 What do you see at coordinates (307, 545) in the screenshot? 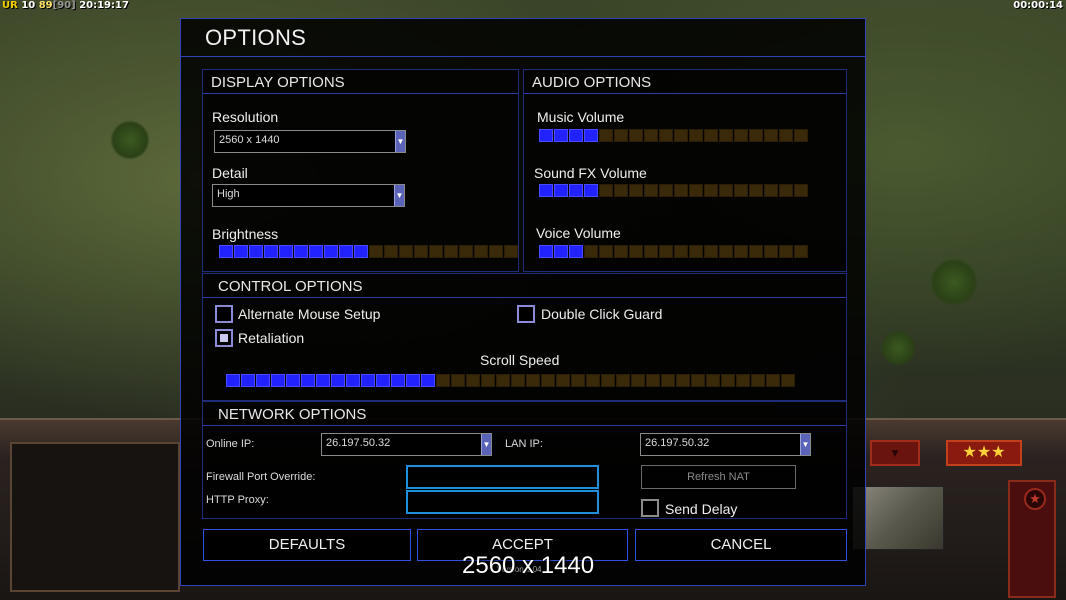
I see `defaults-button: DEFAULTS` at bounding box center [307, 545].